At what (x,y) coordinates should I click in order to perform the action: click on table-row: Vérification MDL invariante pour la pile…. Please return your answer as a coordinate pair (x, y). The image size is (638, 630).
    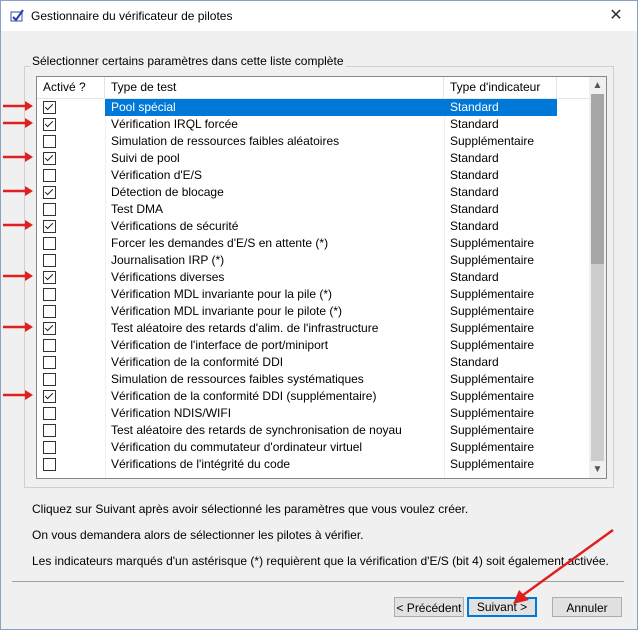
    Looking at the image, I should click on (313, 294).